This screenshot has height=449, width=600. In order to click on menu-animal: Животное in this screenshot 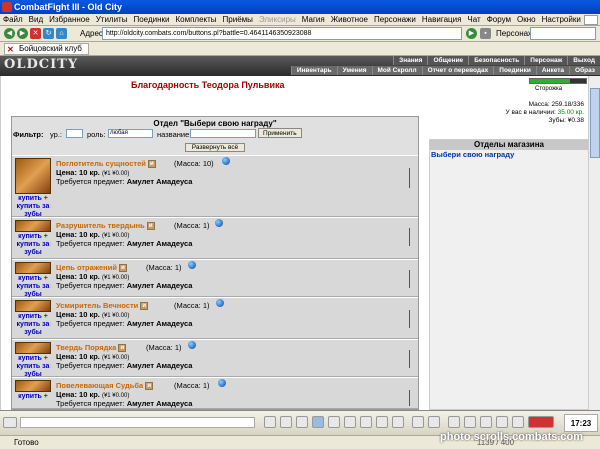, I will do `click(349, 20)`.